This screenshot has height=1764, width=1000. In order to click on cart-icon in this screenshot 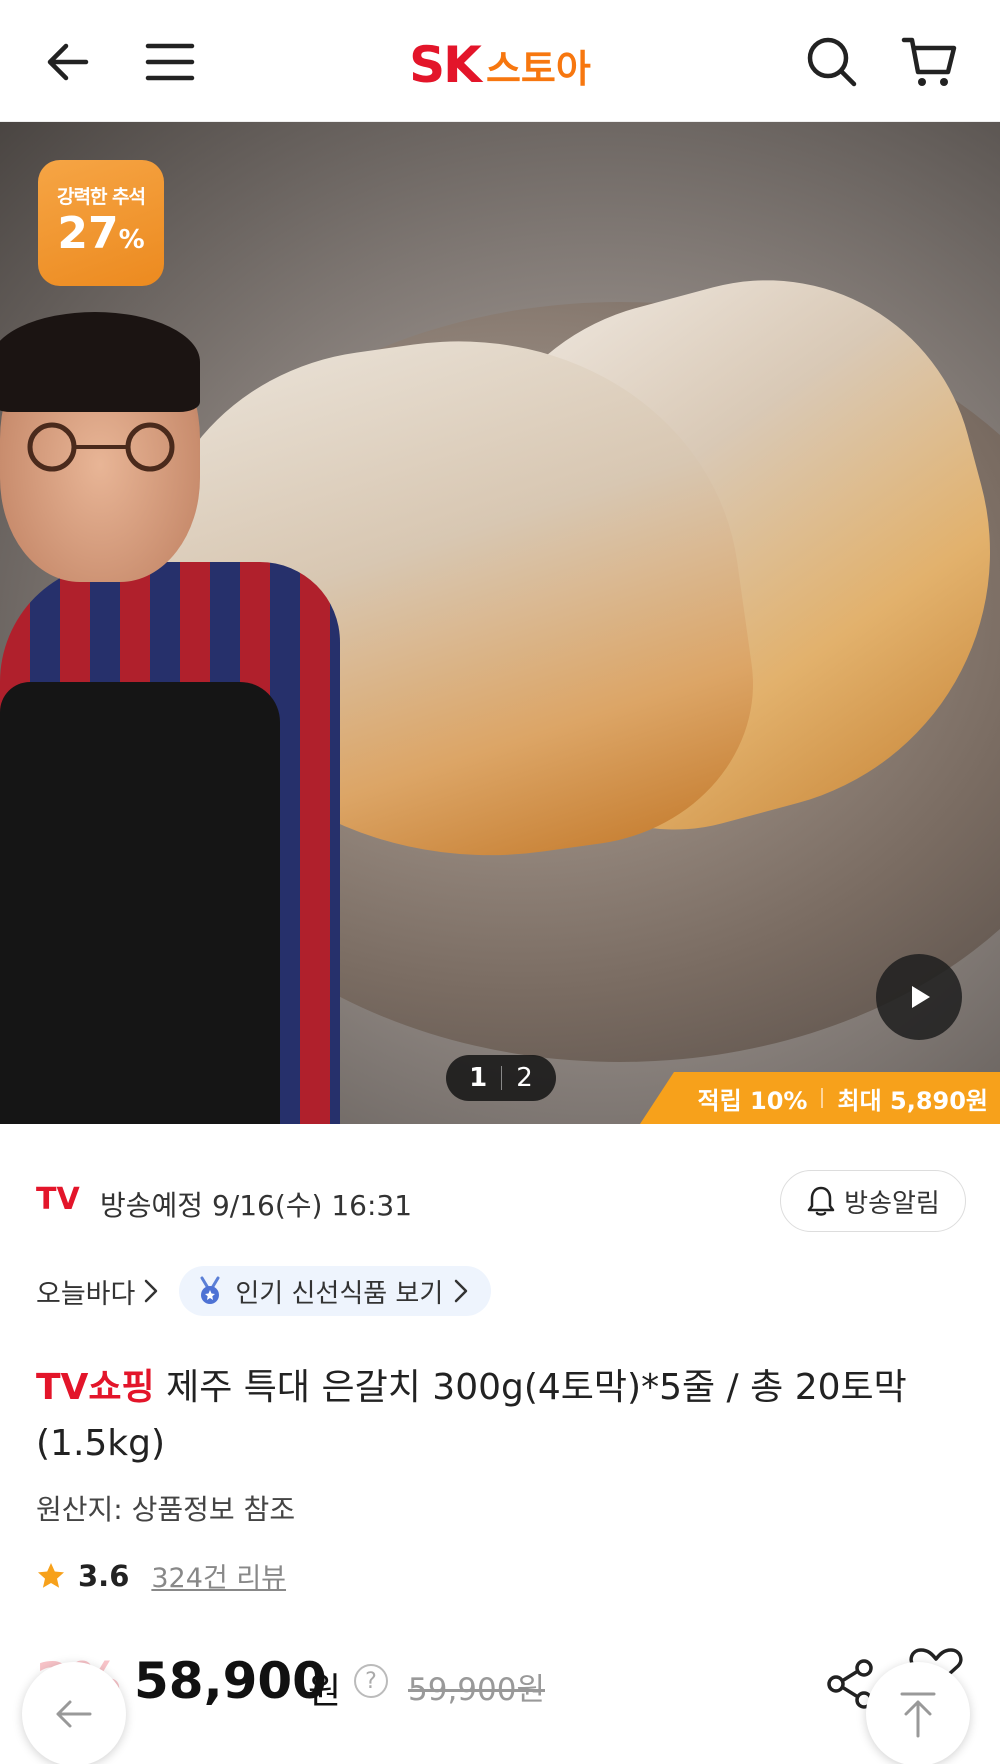, I will do `click(929, 61)`.